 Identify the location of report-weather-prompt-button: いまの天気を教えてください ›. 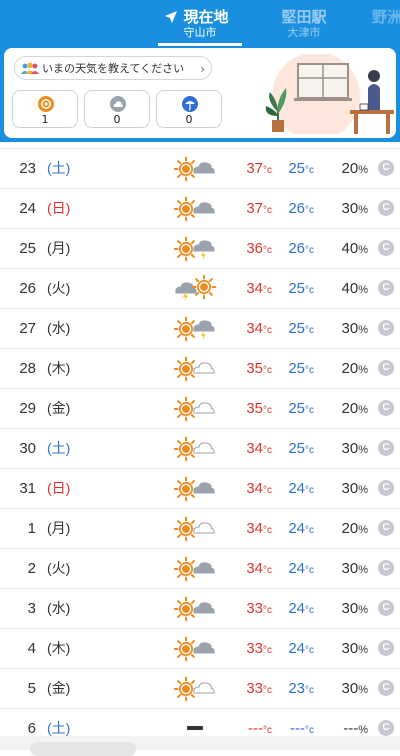
(113, 68).